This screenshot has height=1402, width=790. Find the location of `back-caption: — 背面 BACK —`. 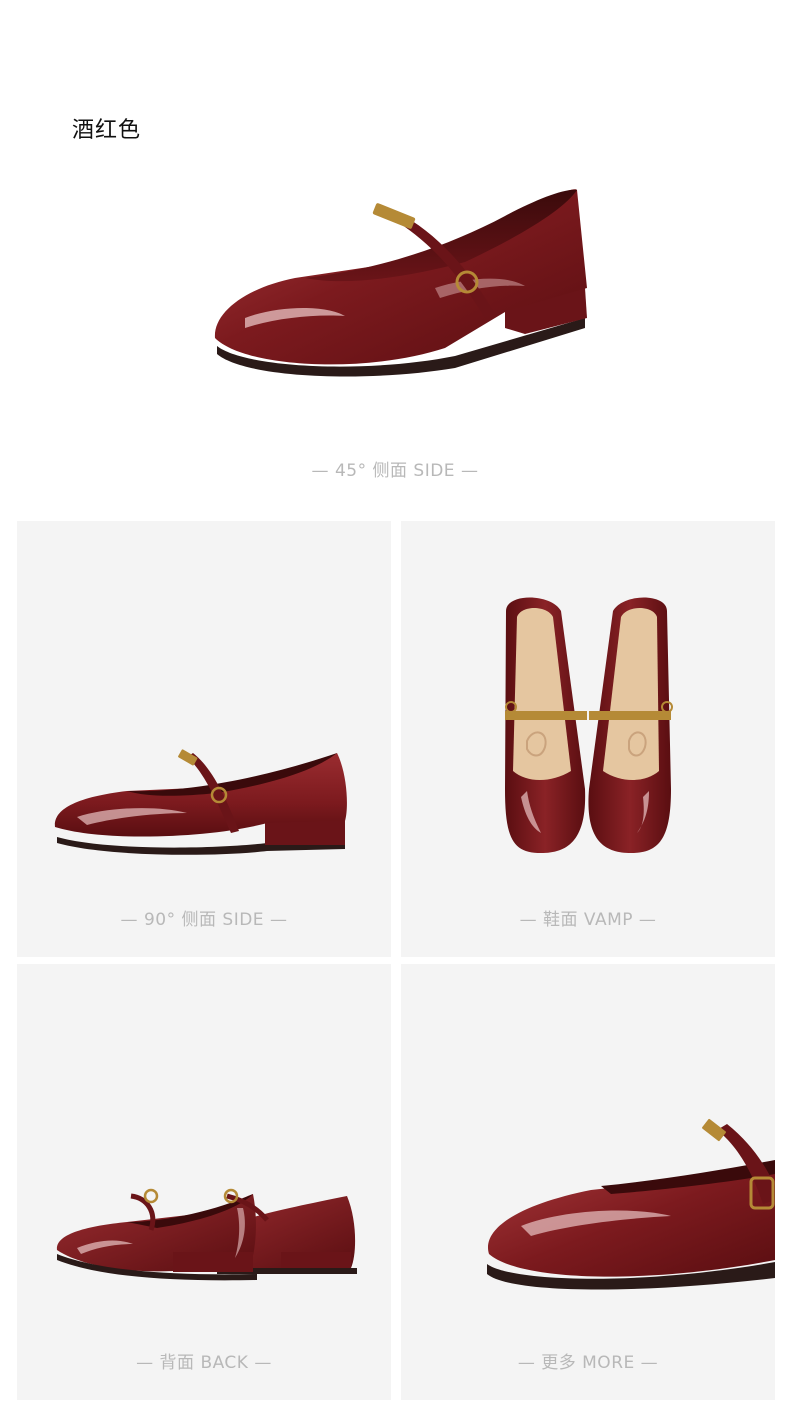

back-caption: — 背面 BACK — is located at coordinates (204, 1363).